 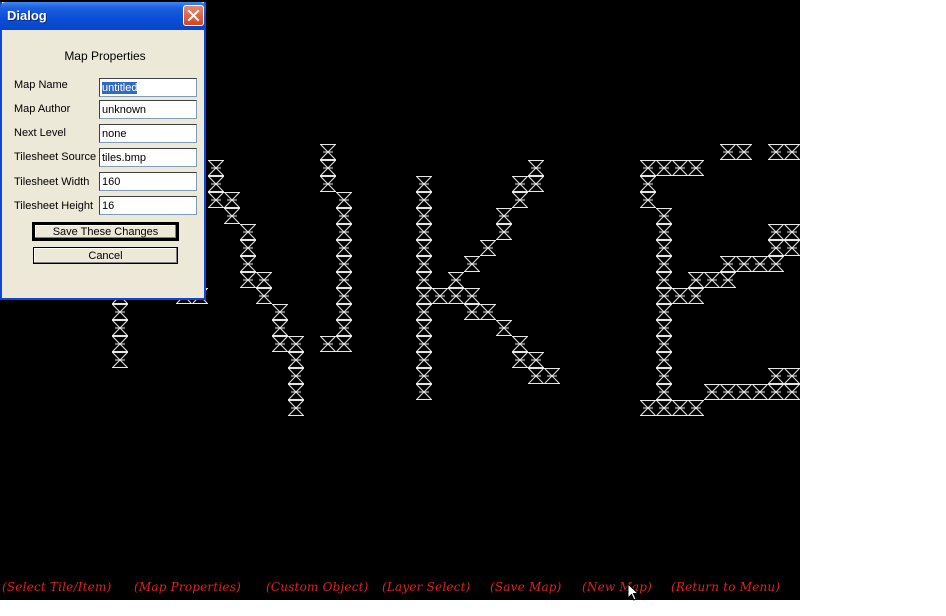 What do you see at coordinates (187, 587) in the screenshot?
I see `menu-map-properties: (Map Properties)` at bounding box center [187, 587].